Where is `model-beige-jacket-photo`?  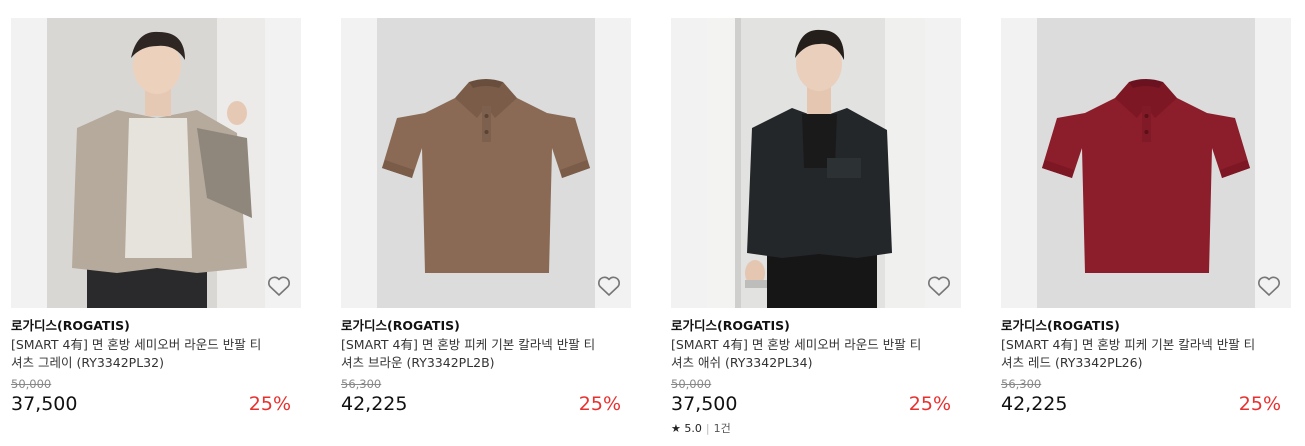
model-beige-jacket-photo is located at coordinates (156, 163).